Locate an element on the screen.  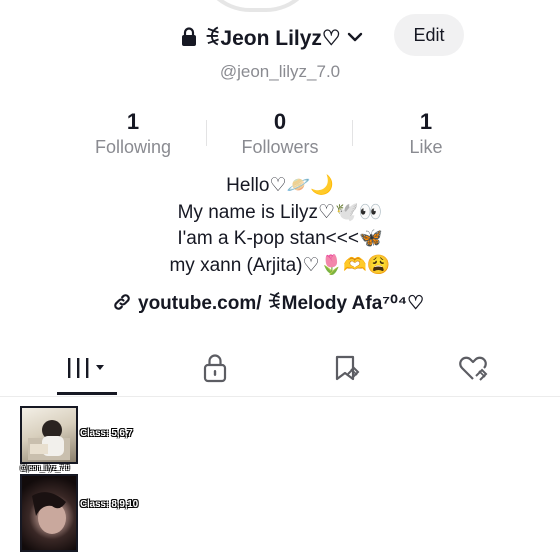
tab-saved is located at coordinates (346, 368).